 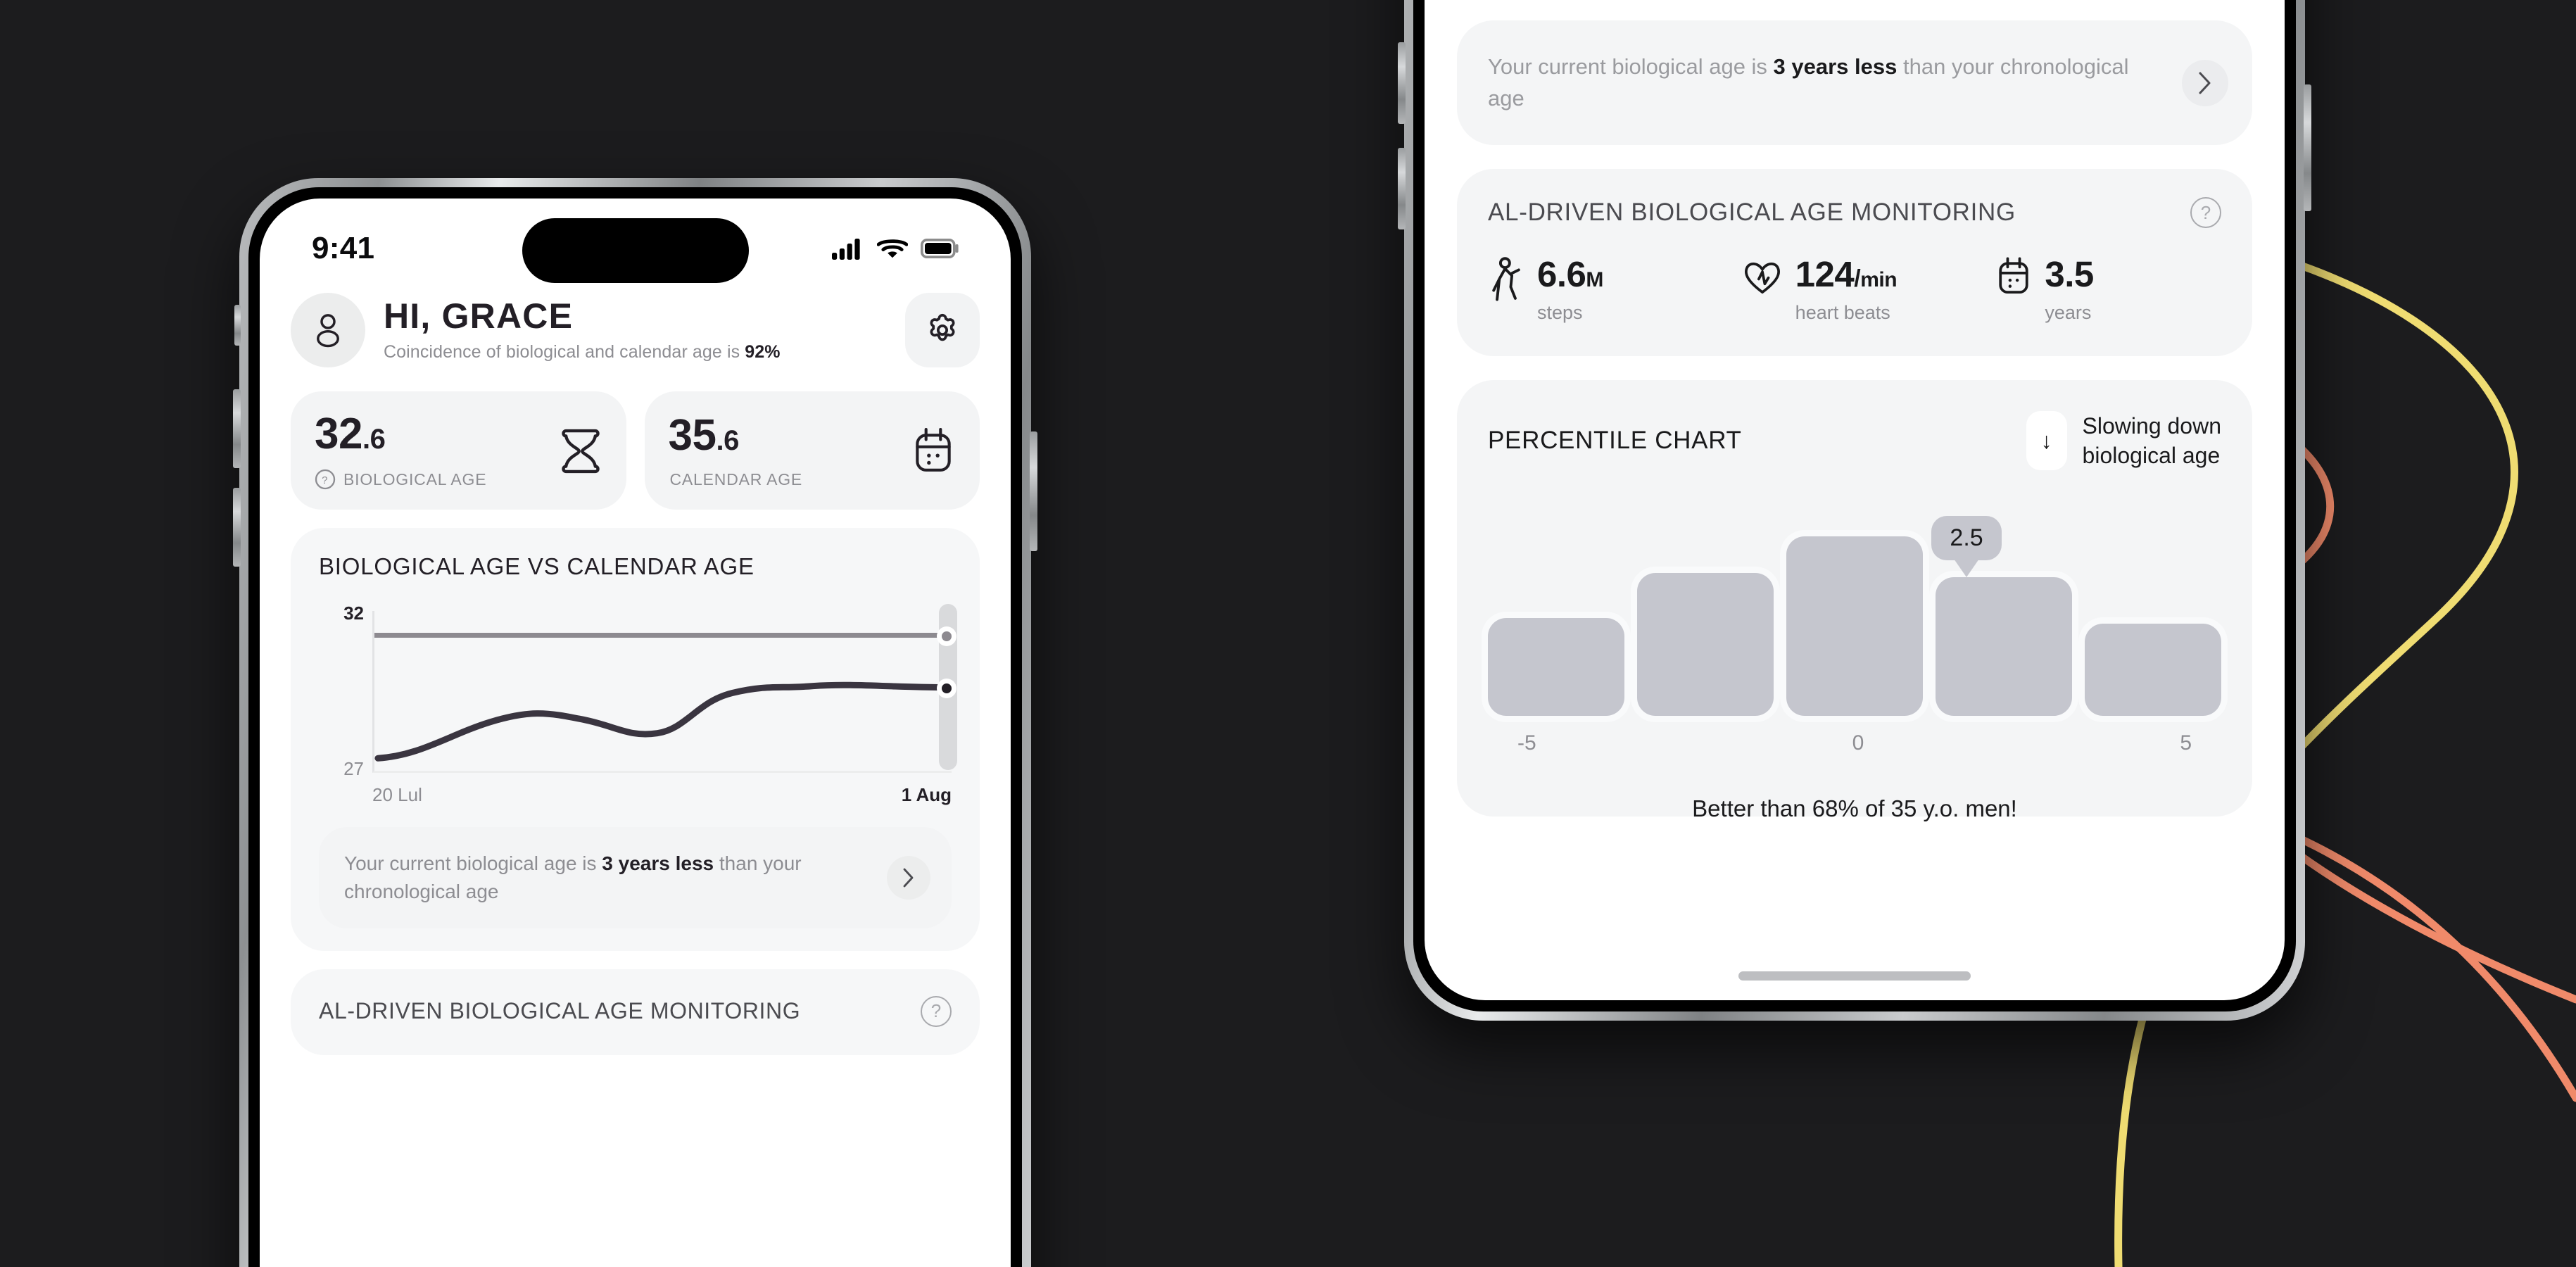 I want to click on metric-heart-beats: 124/min heart beats, so click(x=1855, y=290).